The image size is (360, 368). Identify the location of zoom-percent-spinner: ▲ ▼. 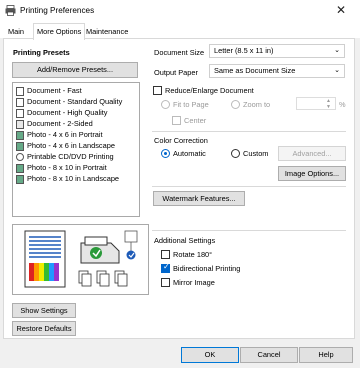
(316, 103).